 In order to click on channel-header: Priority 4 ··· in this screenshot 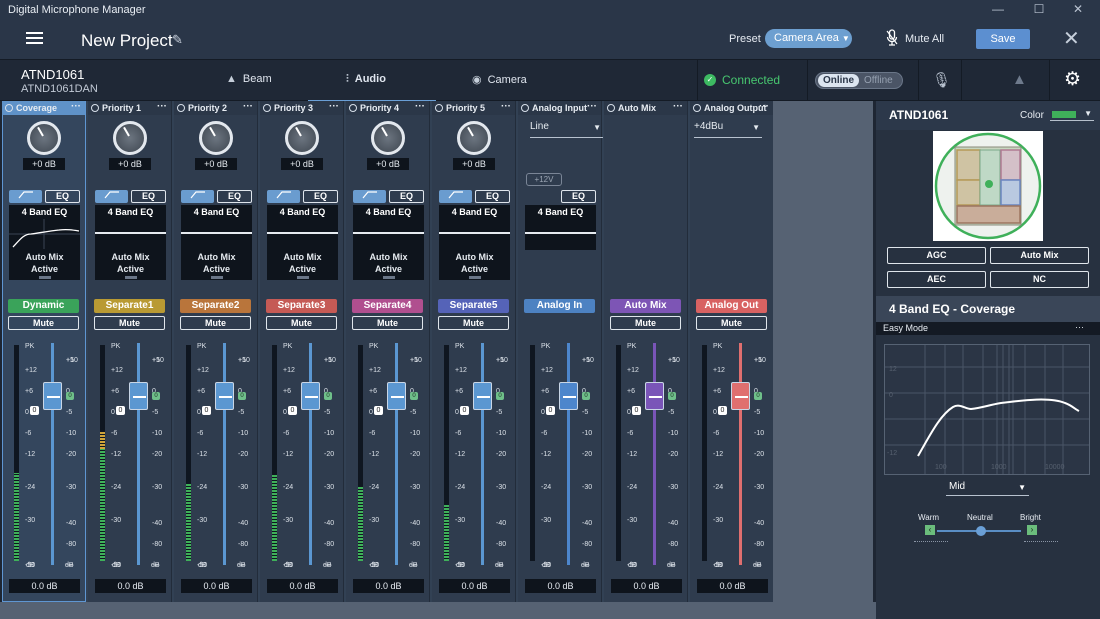, I will do `click(387, 108)`.